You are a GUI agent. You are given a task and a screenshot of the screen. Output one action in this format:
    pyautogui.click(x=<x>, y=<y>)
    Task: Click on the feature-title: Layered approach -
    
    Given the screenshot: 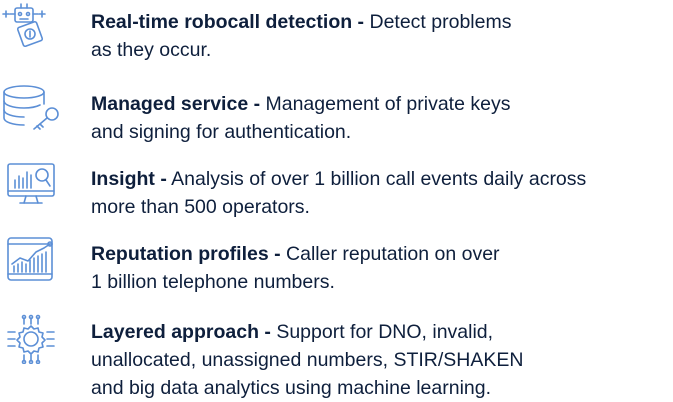 What is the action you would take?
    pyautogui.click(x=181, y=332)
    